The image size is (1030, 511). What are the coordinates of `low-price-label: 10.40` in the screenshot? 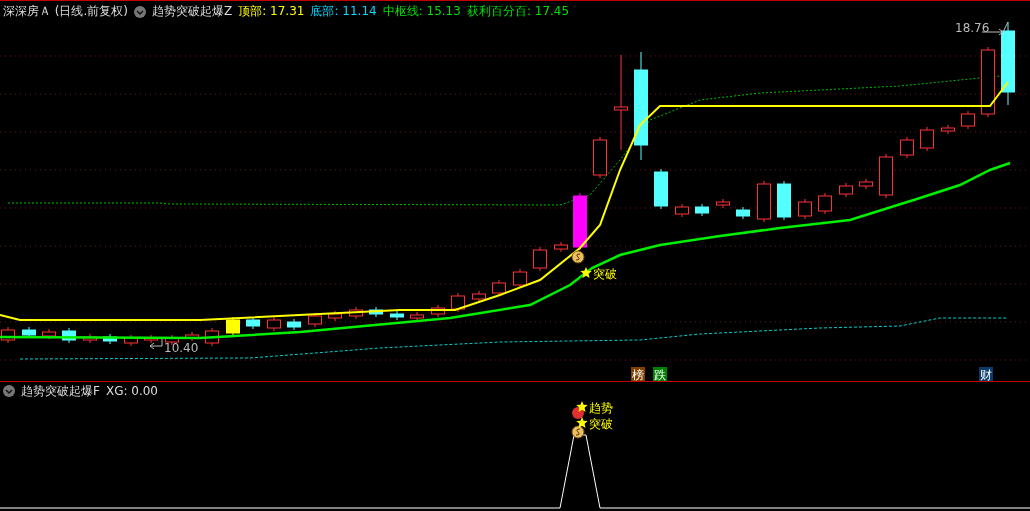 It's located at (181, 348).